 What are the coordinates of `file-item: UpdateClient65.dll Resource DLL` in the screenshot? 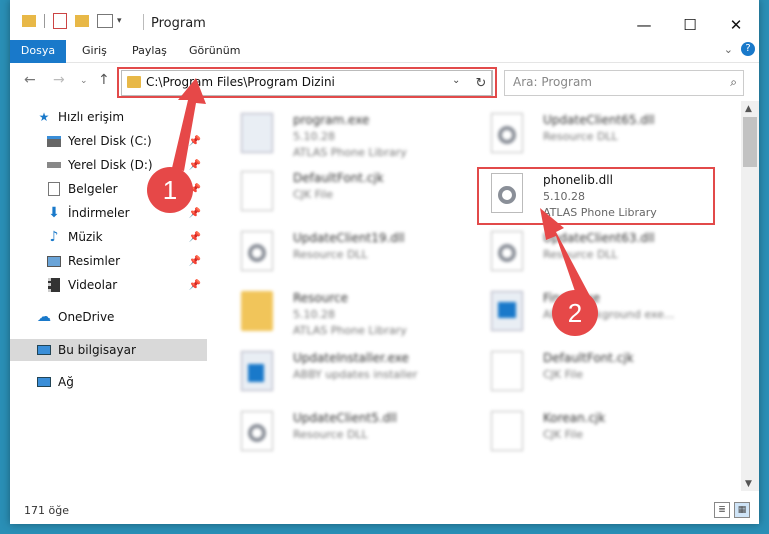 It's located at (589, 135).